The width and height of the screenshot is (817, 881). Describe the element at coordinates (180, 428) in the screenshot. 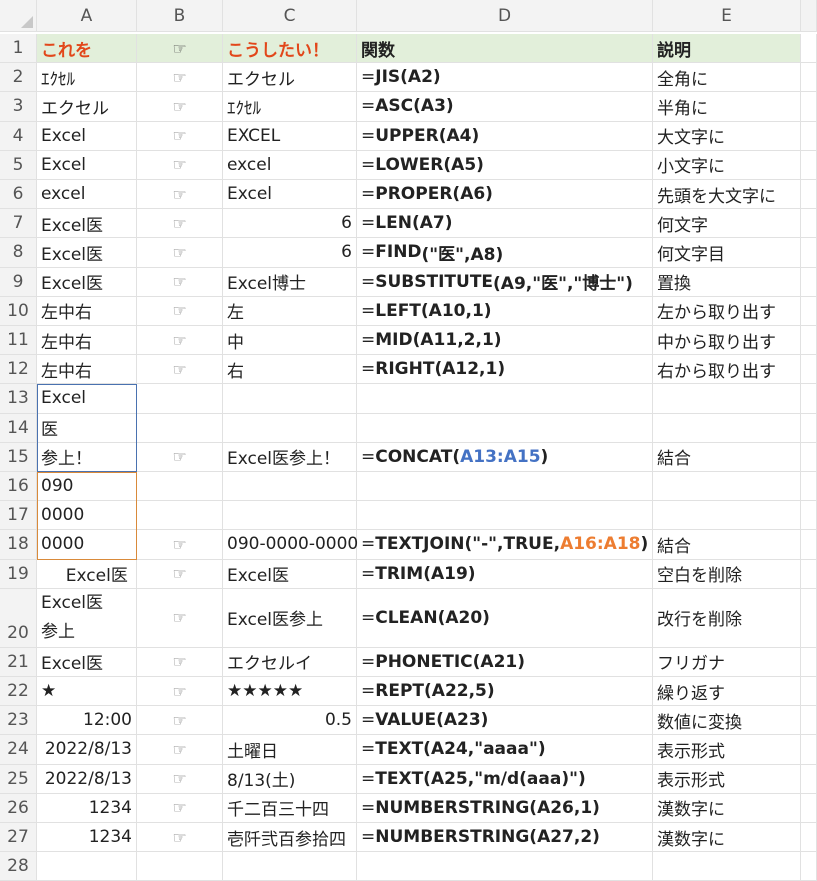

I see `cell-b14` at that location.